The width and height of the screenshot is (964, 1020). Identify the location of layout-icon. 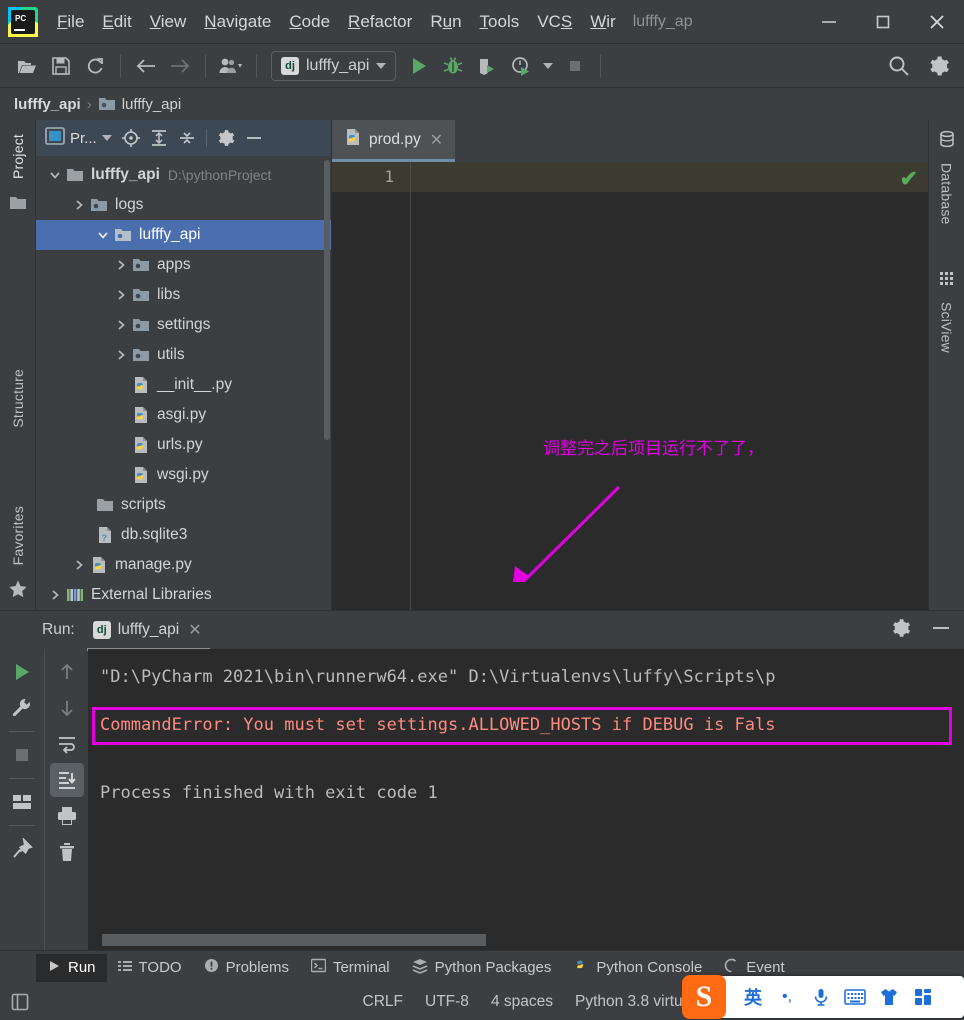
(22, 802).